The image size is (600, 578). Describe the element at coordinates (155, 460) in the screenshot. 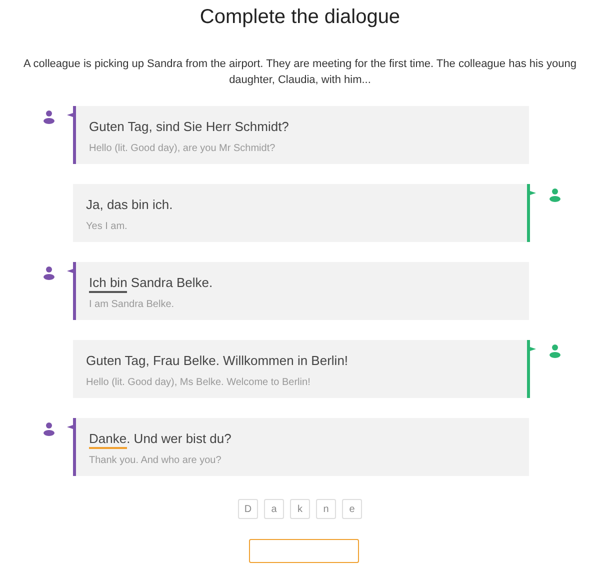

I see `translation-text: Thank you. And who are you?` at that location.